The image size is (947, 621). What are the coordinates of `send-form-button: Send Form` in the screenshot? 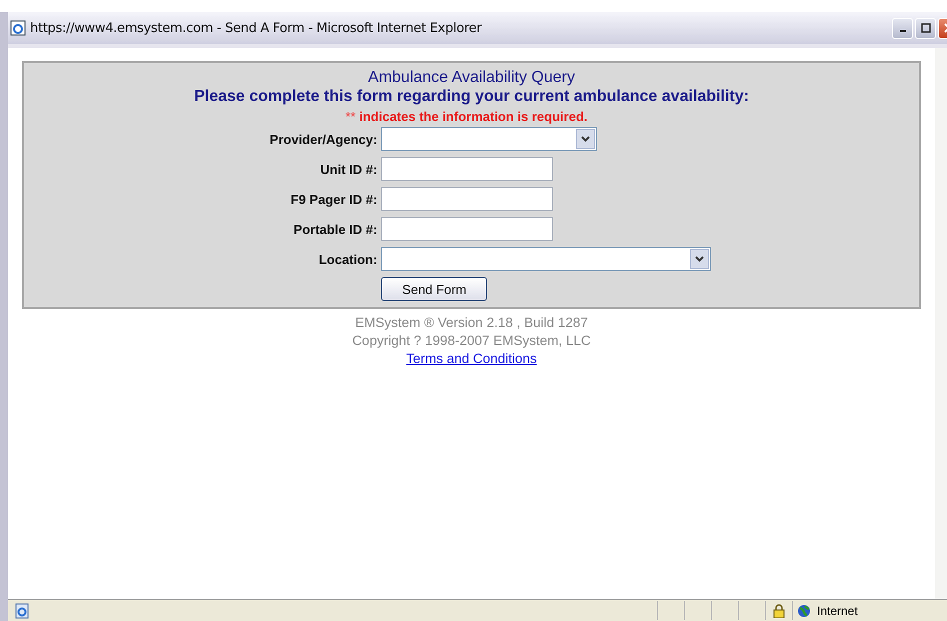 It's located at (434, 289).